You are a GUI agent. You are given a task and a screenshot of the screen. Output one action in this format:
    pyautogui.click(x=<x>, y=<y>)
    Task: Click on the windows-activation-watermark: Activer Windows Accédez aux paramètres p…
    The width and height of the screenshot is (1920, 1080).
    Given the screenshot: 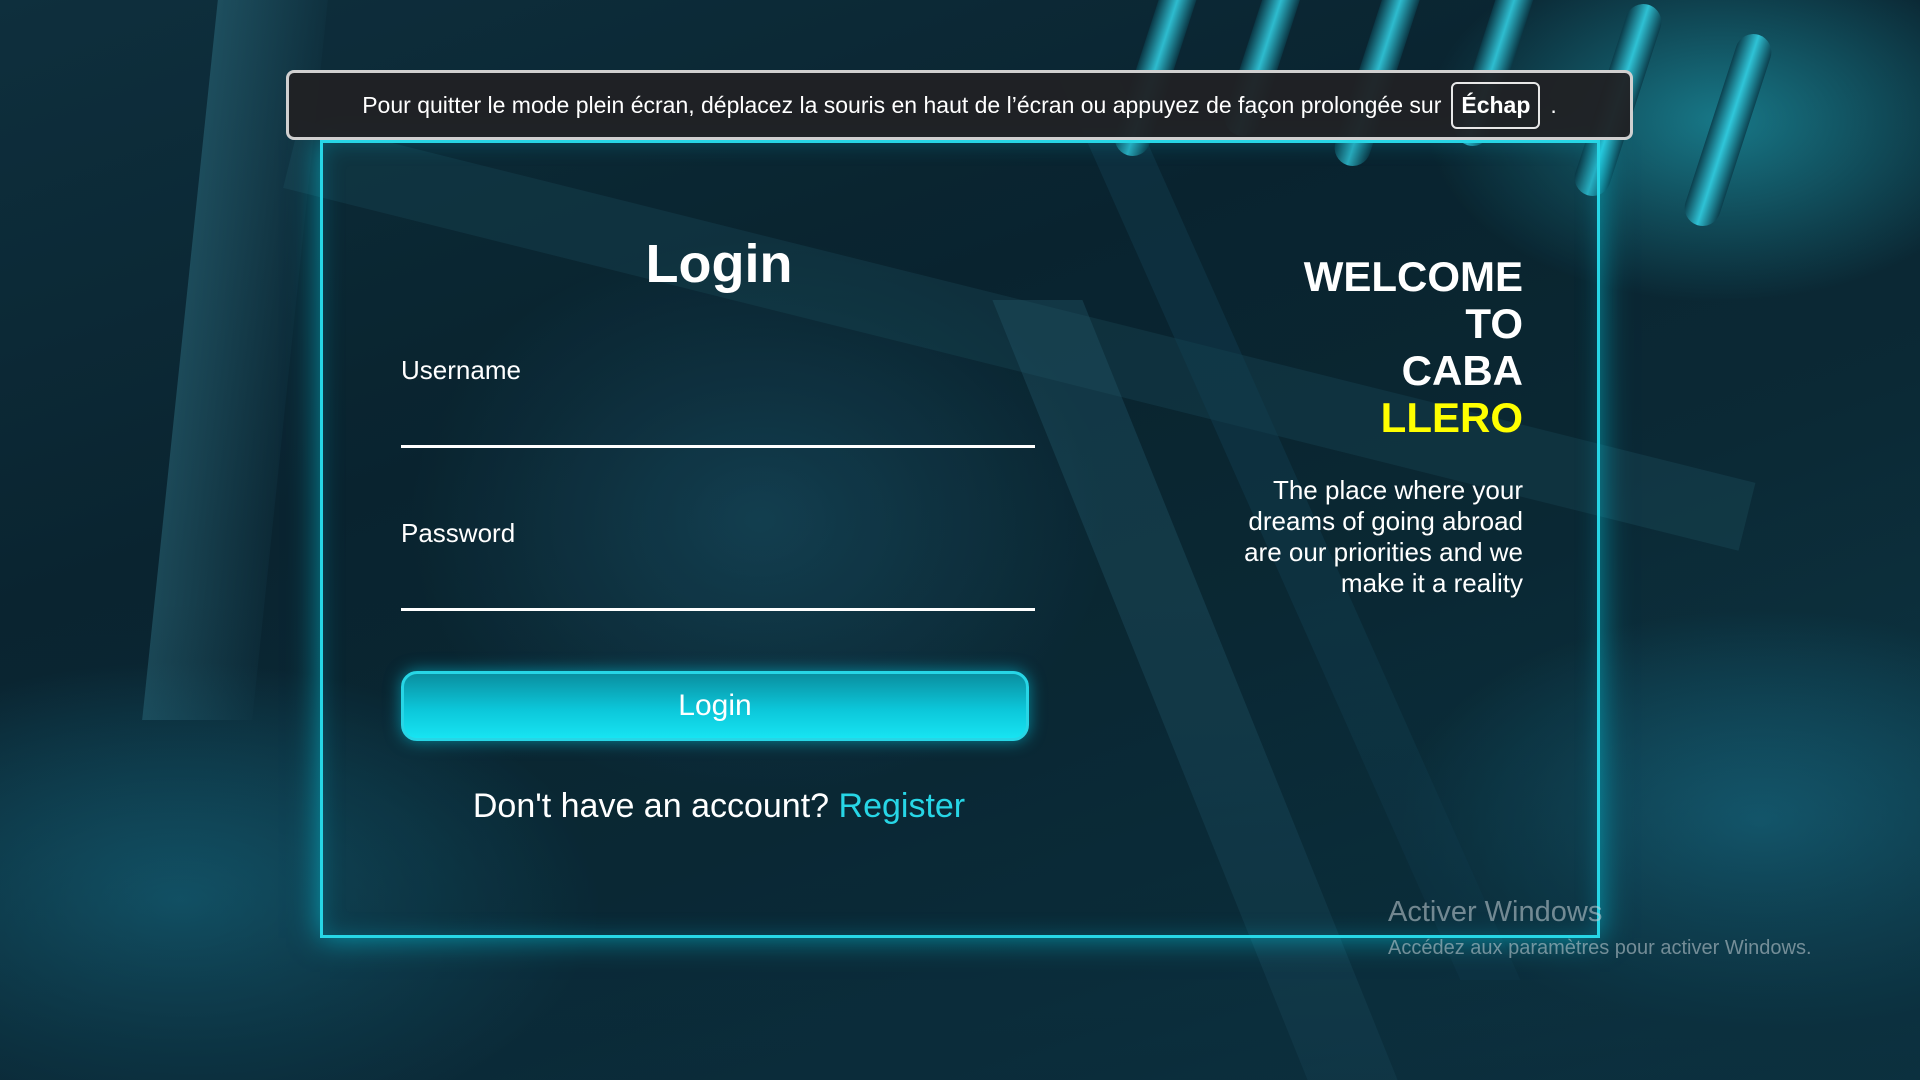 What is the action you would take?
    pyautogui.click(x=1600, y=928)
    